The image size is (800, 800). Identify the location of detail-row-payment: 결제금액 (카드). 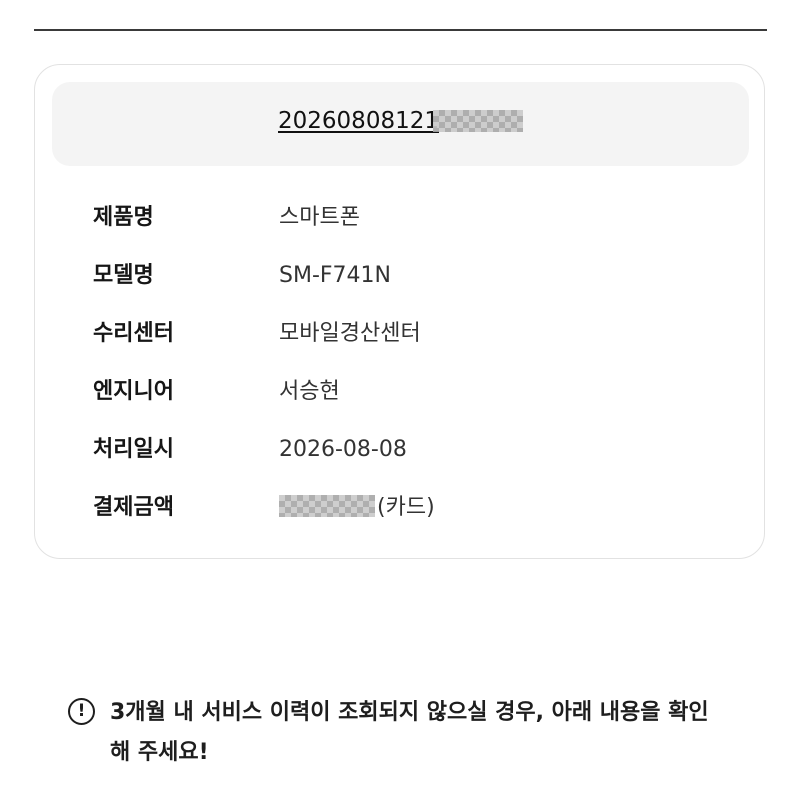
(413, 517).